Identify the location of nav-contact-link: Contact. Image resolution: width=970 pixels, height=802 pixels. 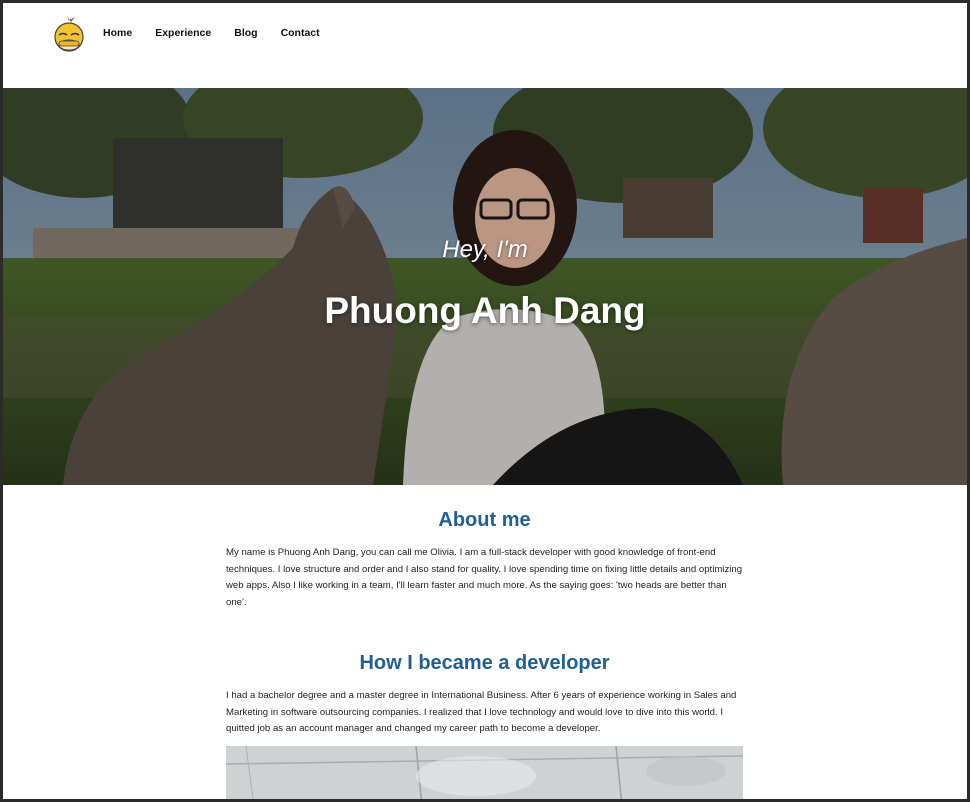
(300, 33).